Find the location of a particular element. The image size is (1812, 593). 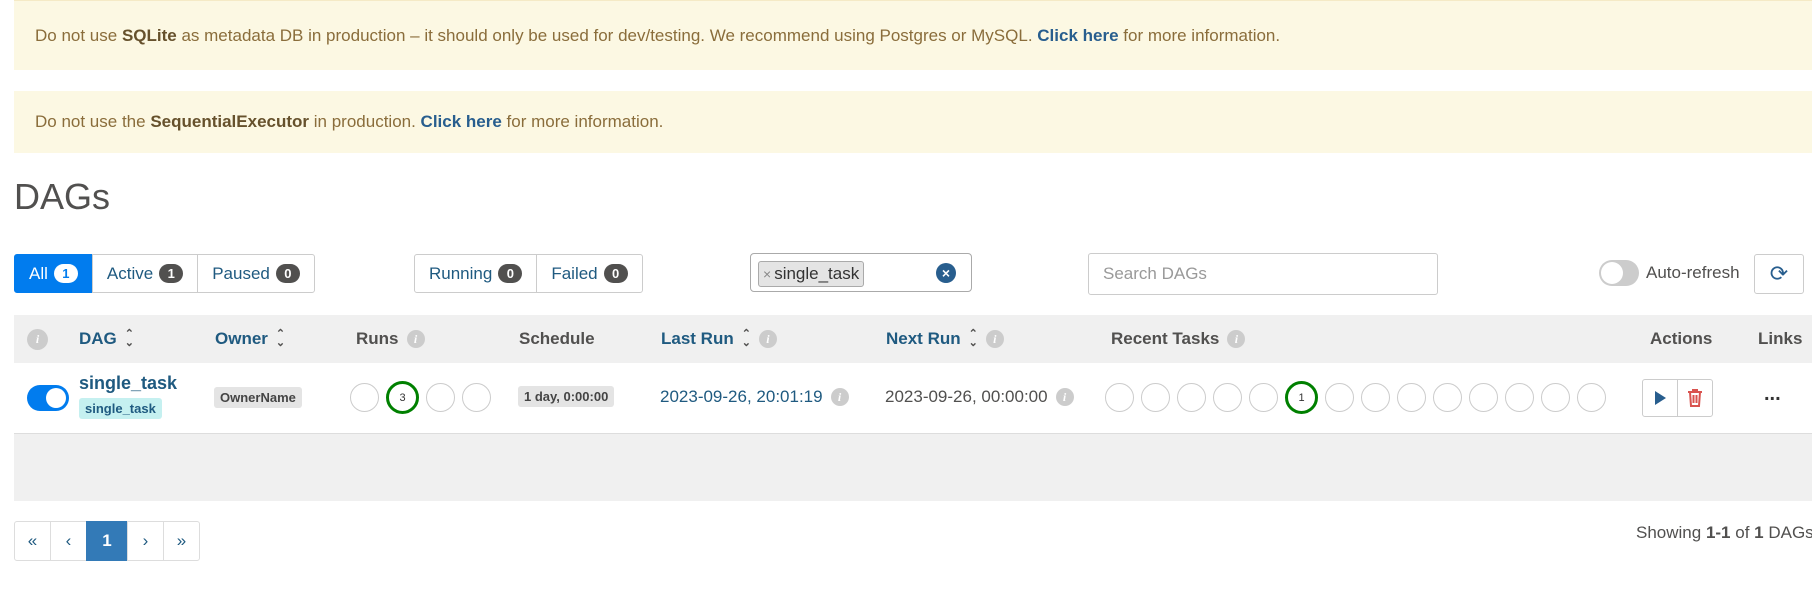

executor-info-link: Click here is located at coordinates (461, 121).